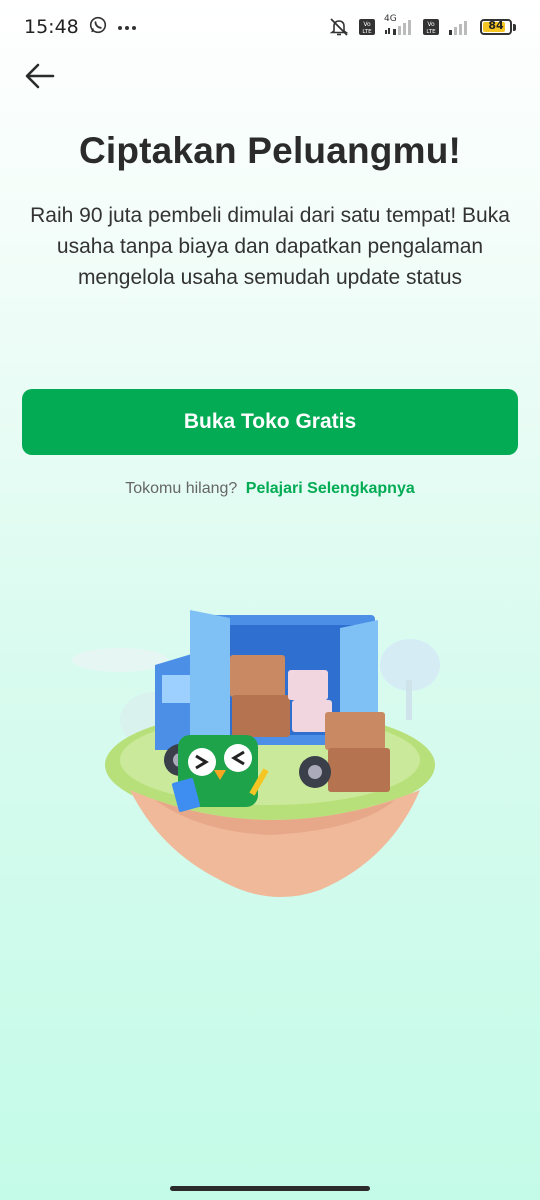  Describe the element at coordinates (80, 27) in the screenshot. I see `status-left: 15:48` at that location.